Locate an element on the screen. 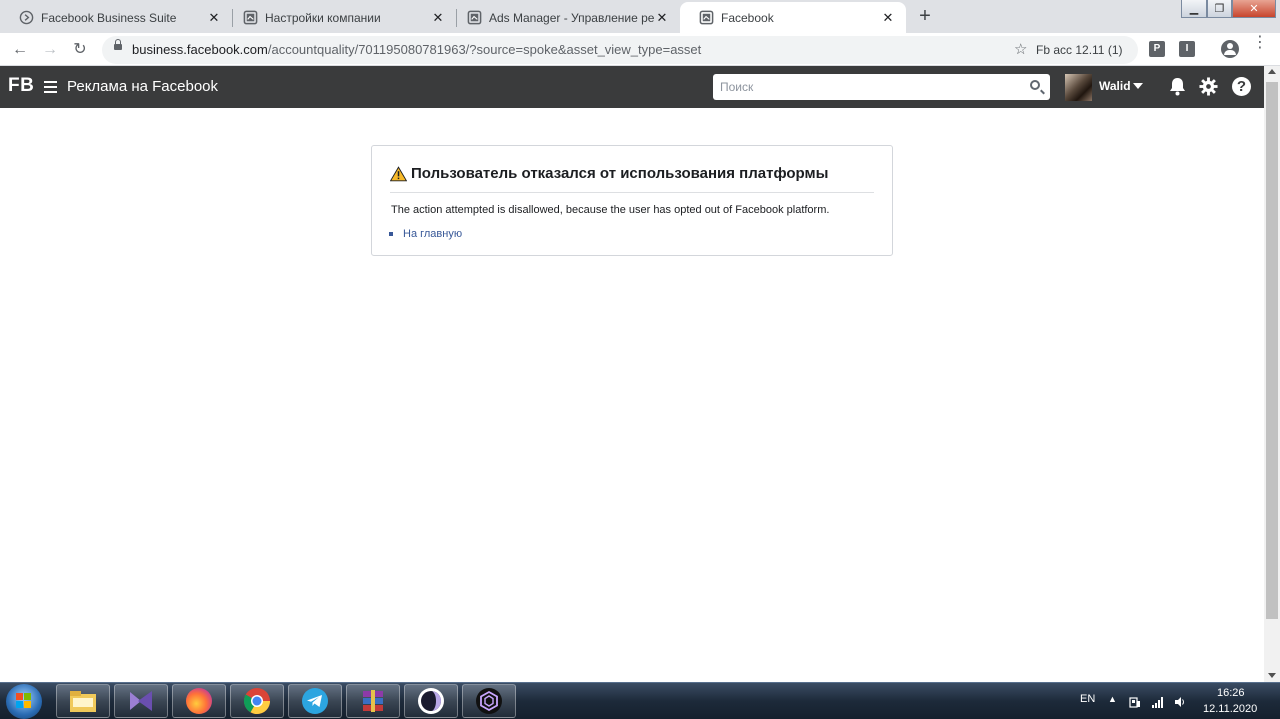  fb-header: FB Реклама на Facebook Walid ? is located at coordinates (632, 87).